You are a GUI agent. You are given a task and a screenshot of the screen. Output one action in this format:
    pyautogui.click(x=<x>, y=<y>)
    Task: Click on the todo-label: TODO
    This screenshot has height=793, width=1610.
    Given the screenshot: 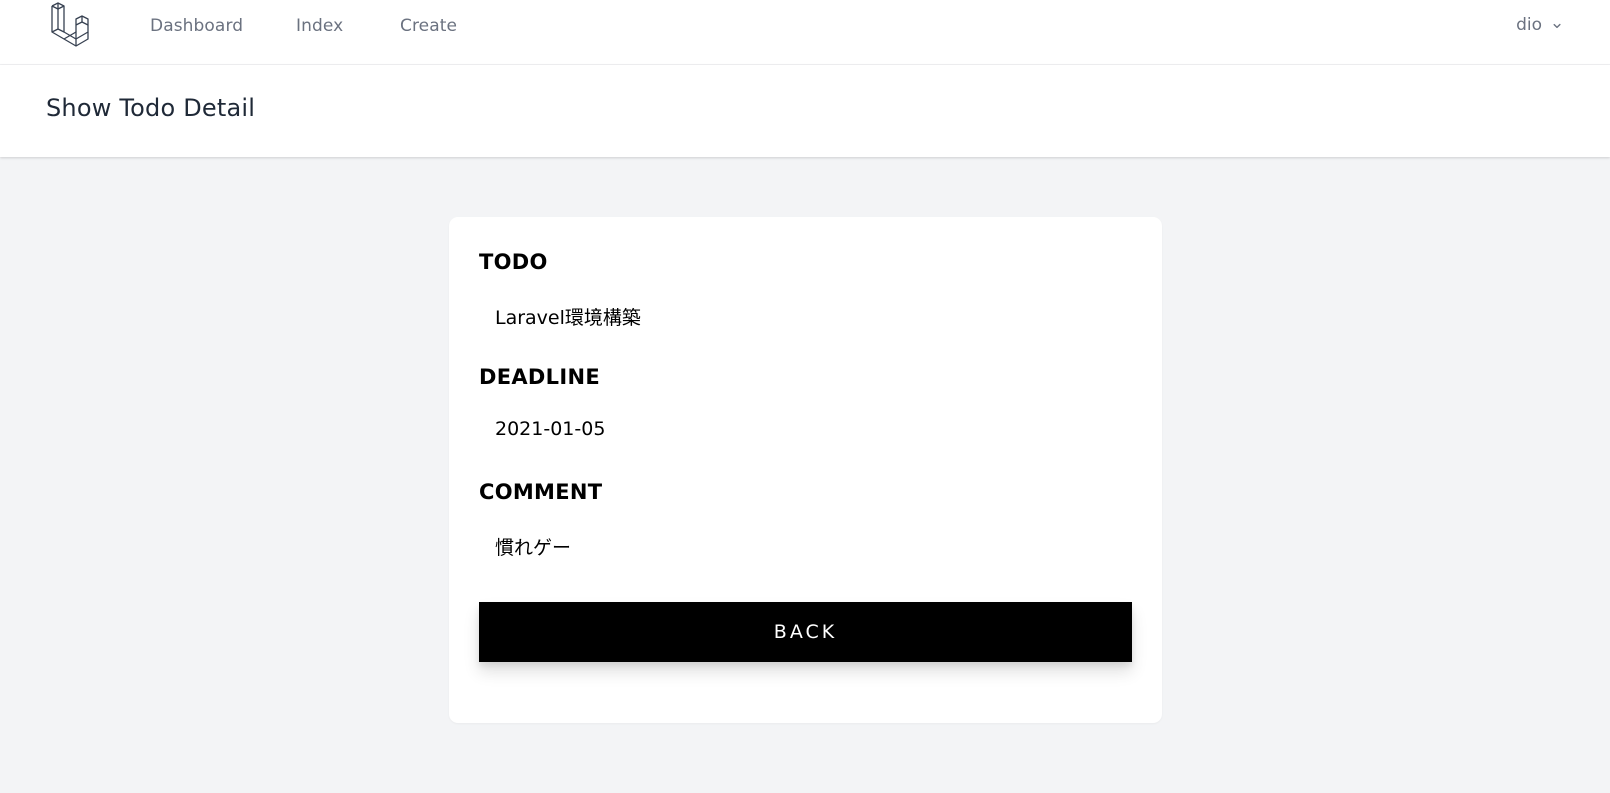 What is the action you would take?
    pyautogui.click(x=513, y=262)
    